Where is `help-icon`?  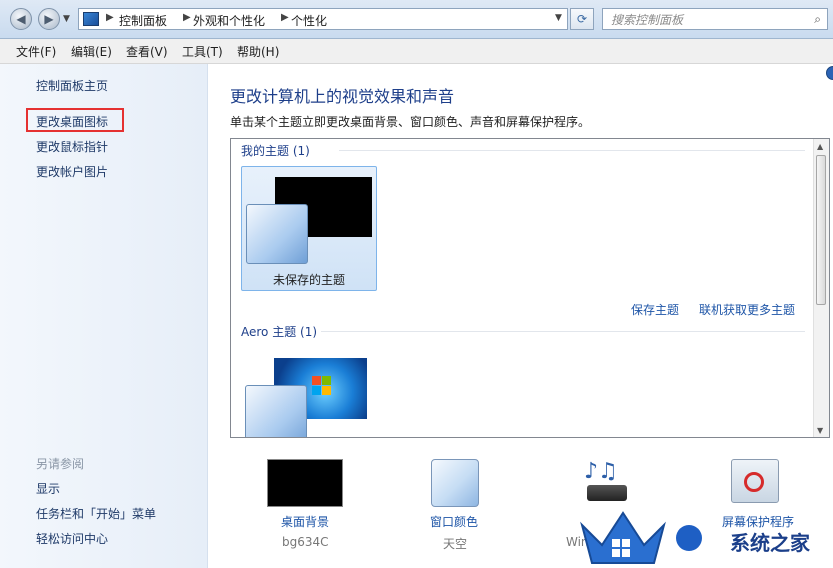 help-icon is located at coordinates (829, 73).